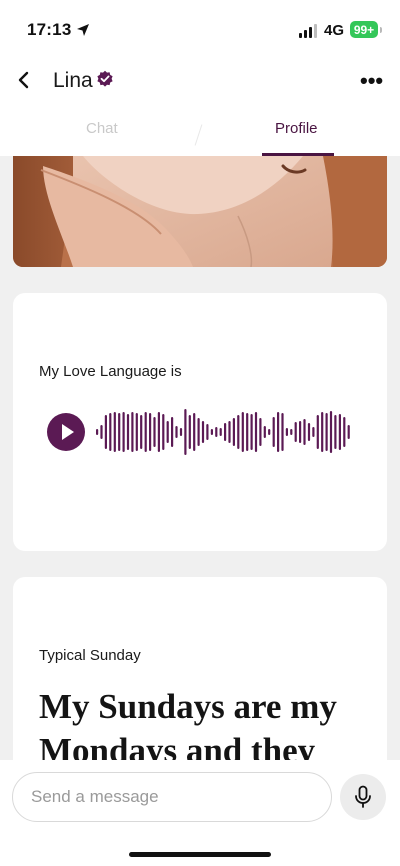 The image size is (400, 866). Describe the element at coordinates (66, 432) in the screenshot. I see `play-icon` at that location.